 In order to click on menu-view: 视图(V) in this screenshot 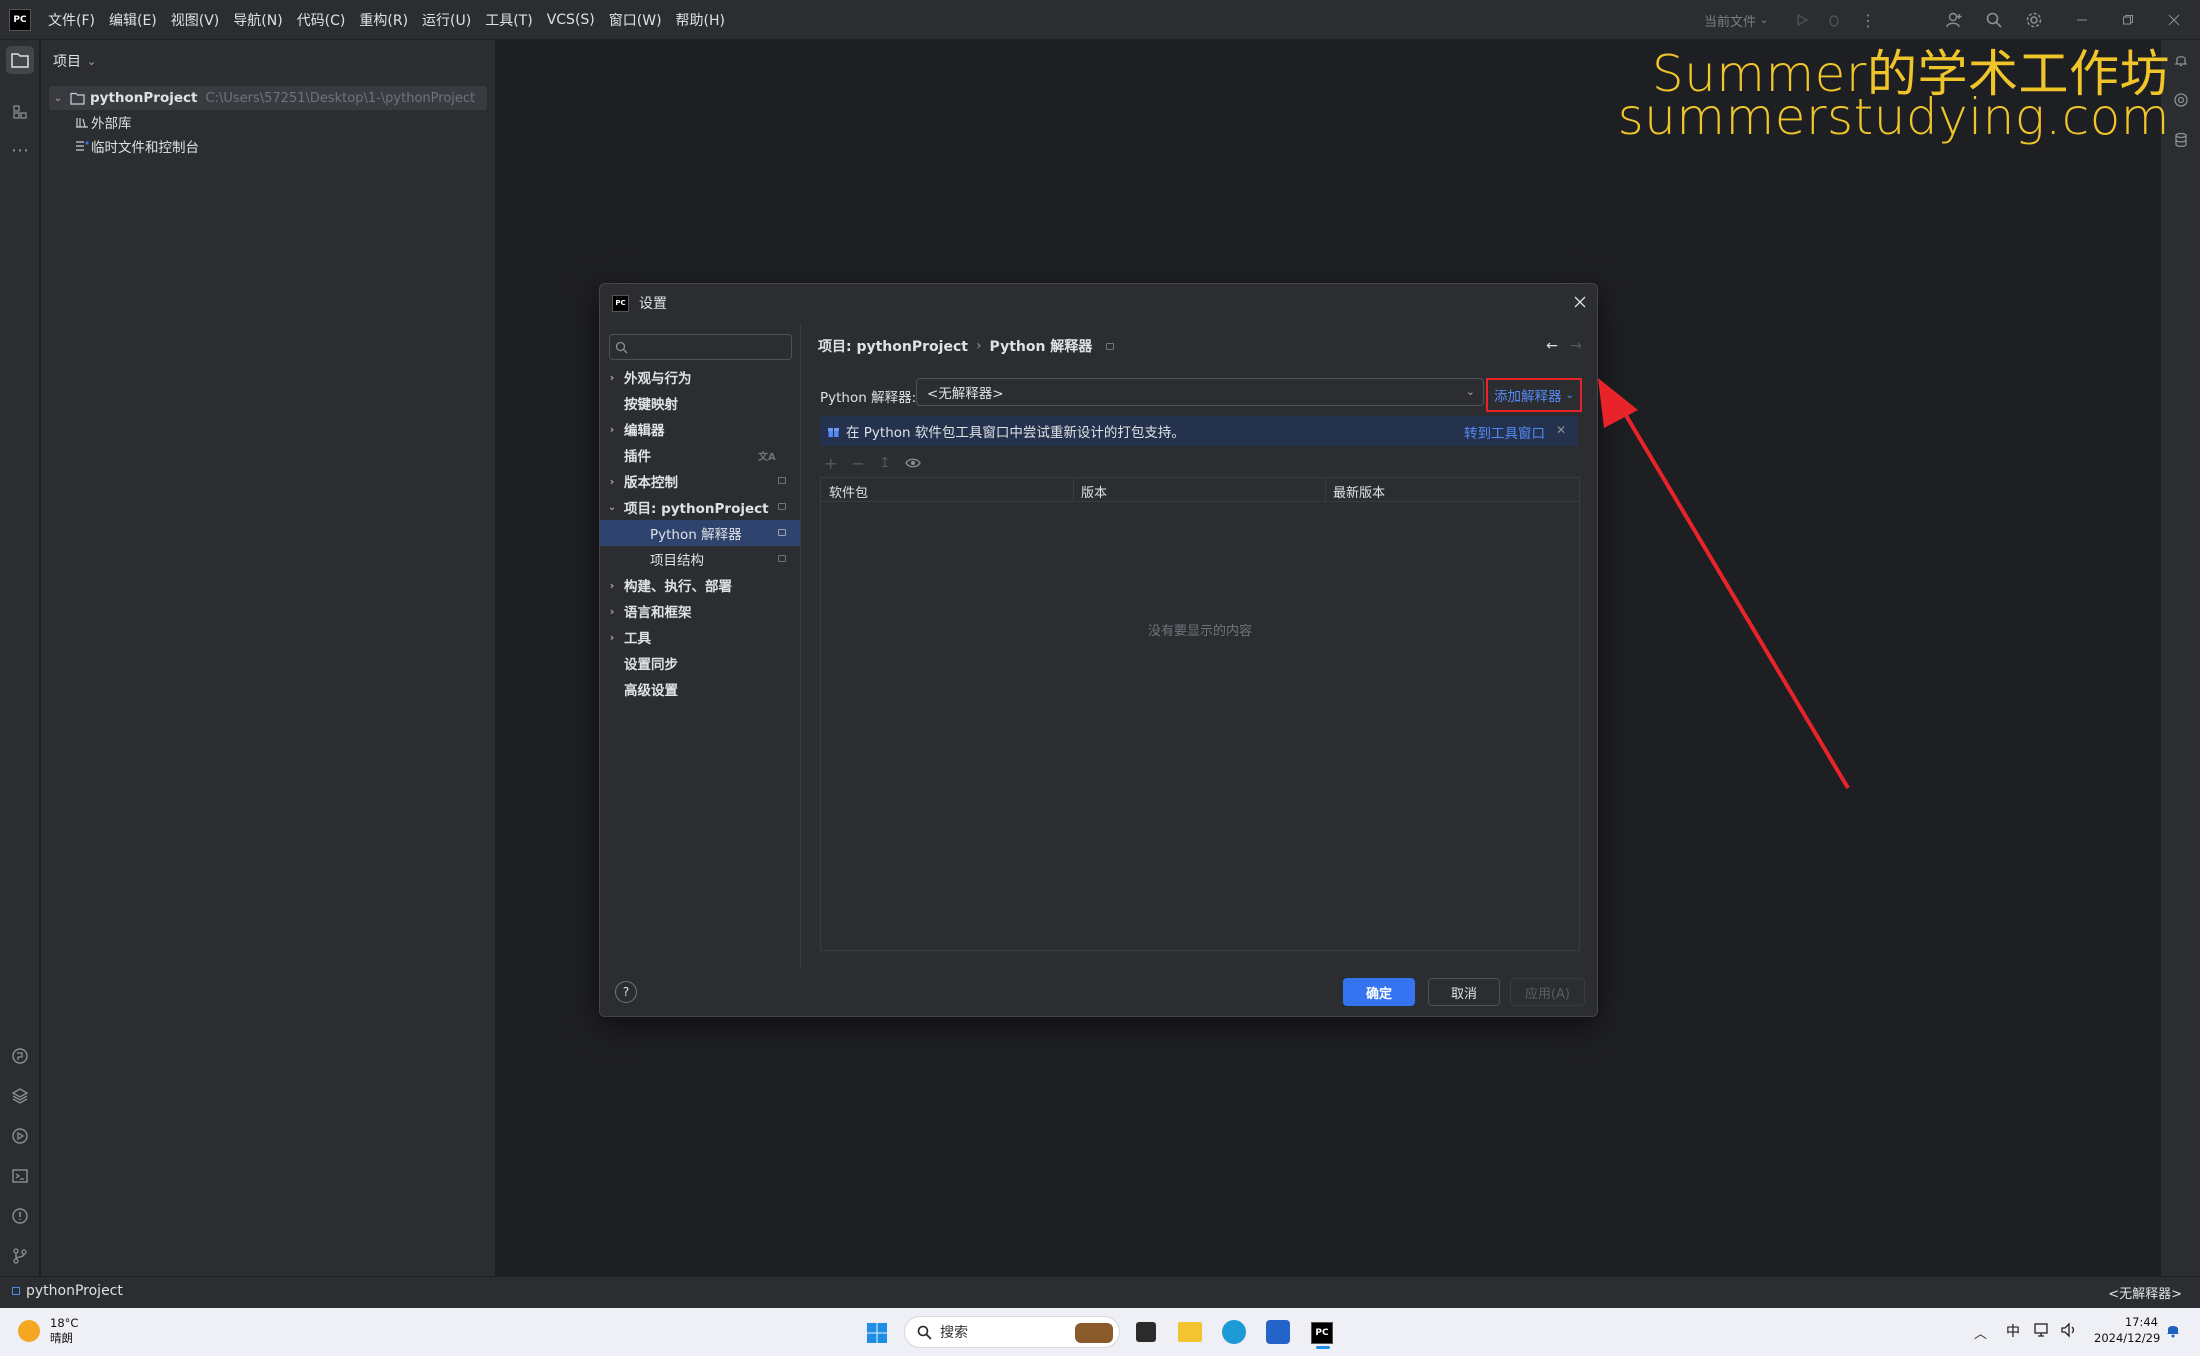, I will do `click(195, 20)`.